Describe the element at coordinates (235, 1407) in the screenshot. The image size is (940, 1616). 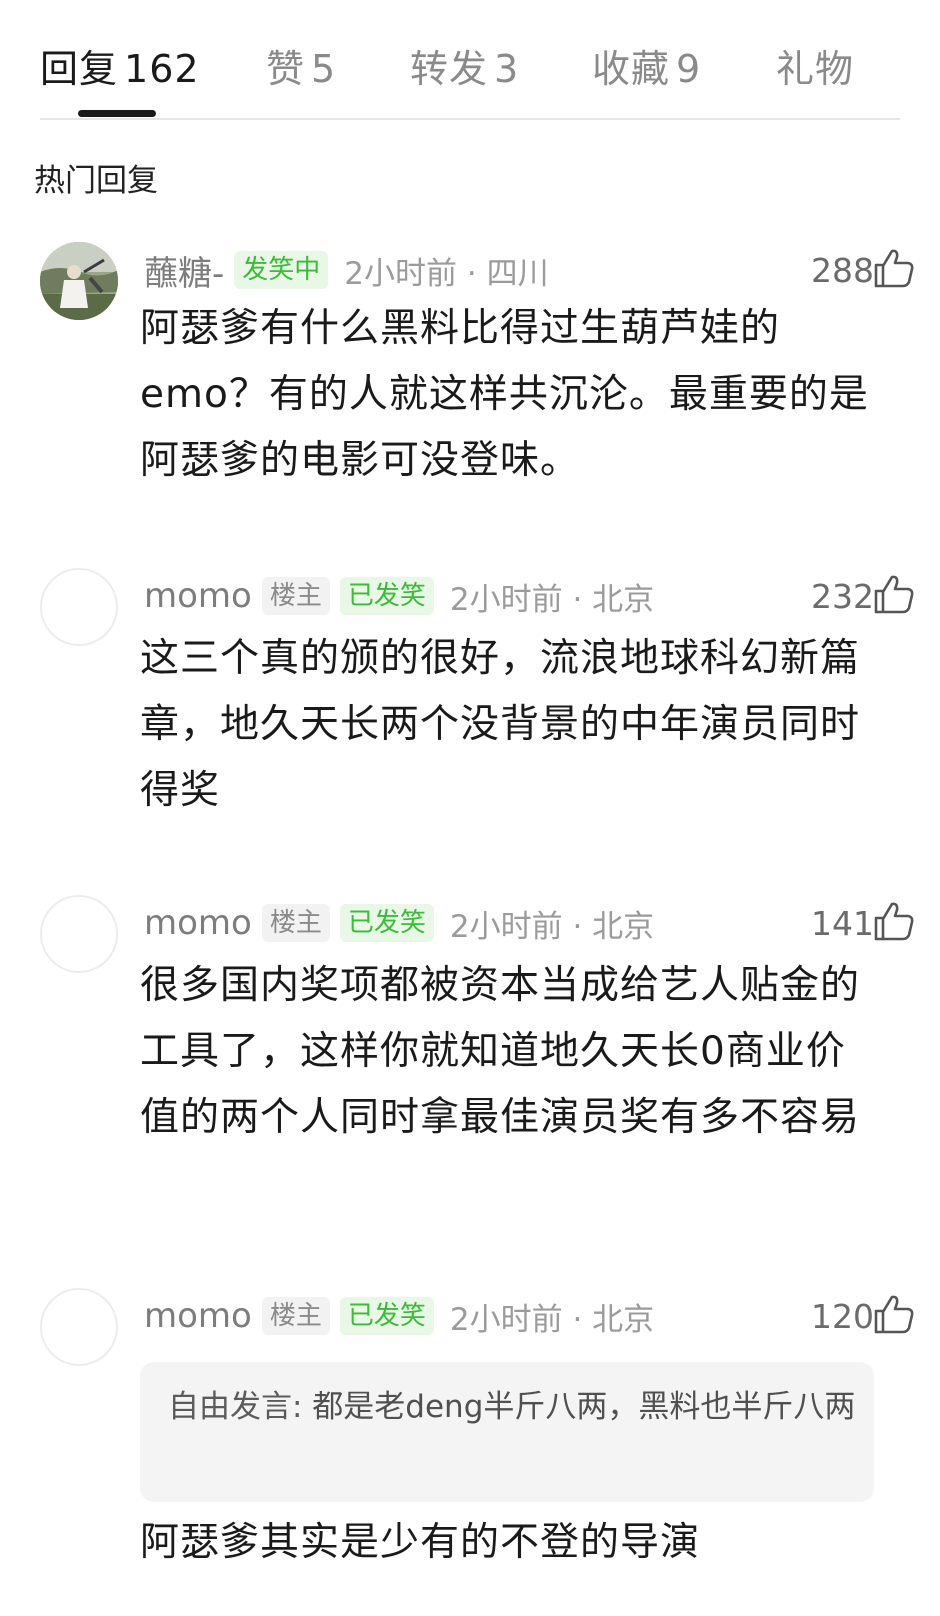
I see `quoted-author: 自由发言:` at that location.